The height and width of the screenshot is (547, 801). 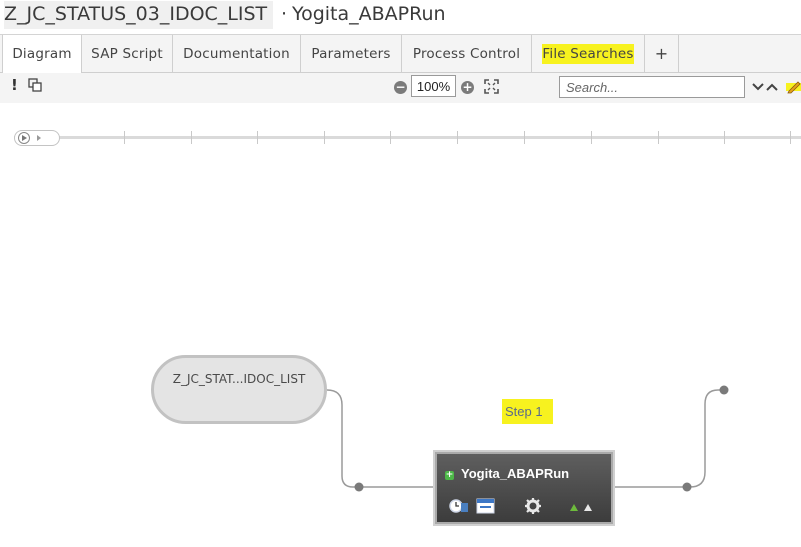 What do you see at coordinates (486, 506) in the screenshot?
I see `window-properties-icon` at bounding box center [486, 506].